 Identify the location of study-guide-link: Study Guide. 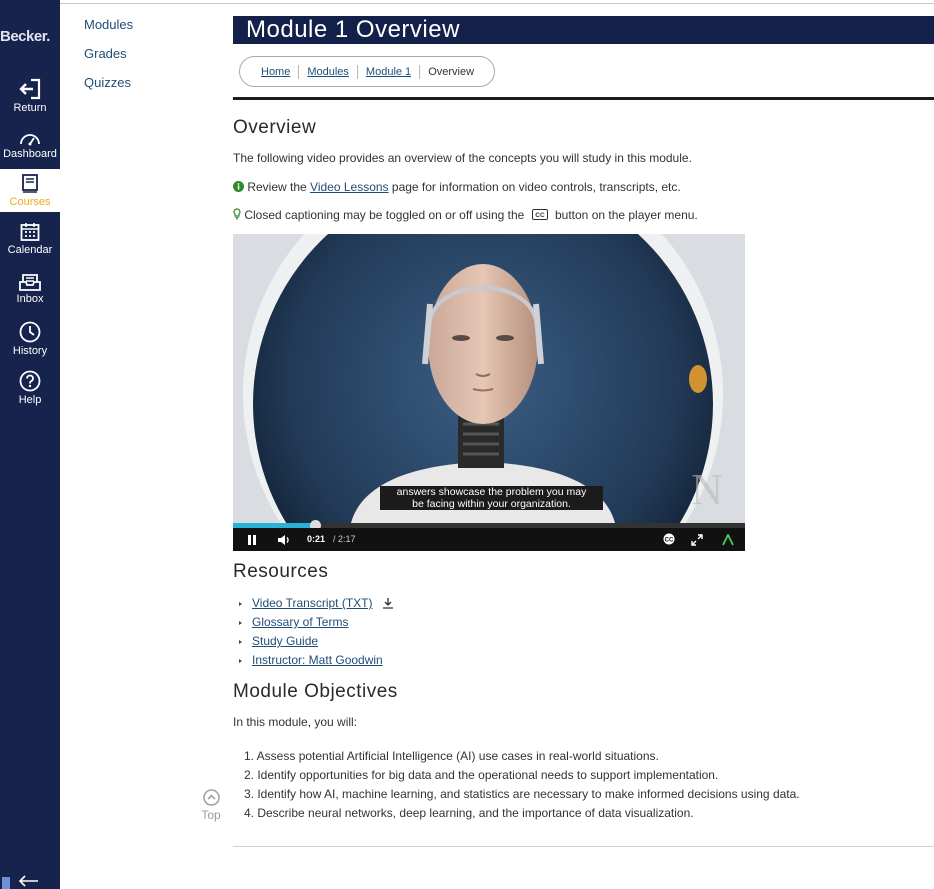
(285, 641).